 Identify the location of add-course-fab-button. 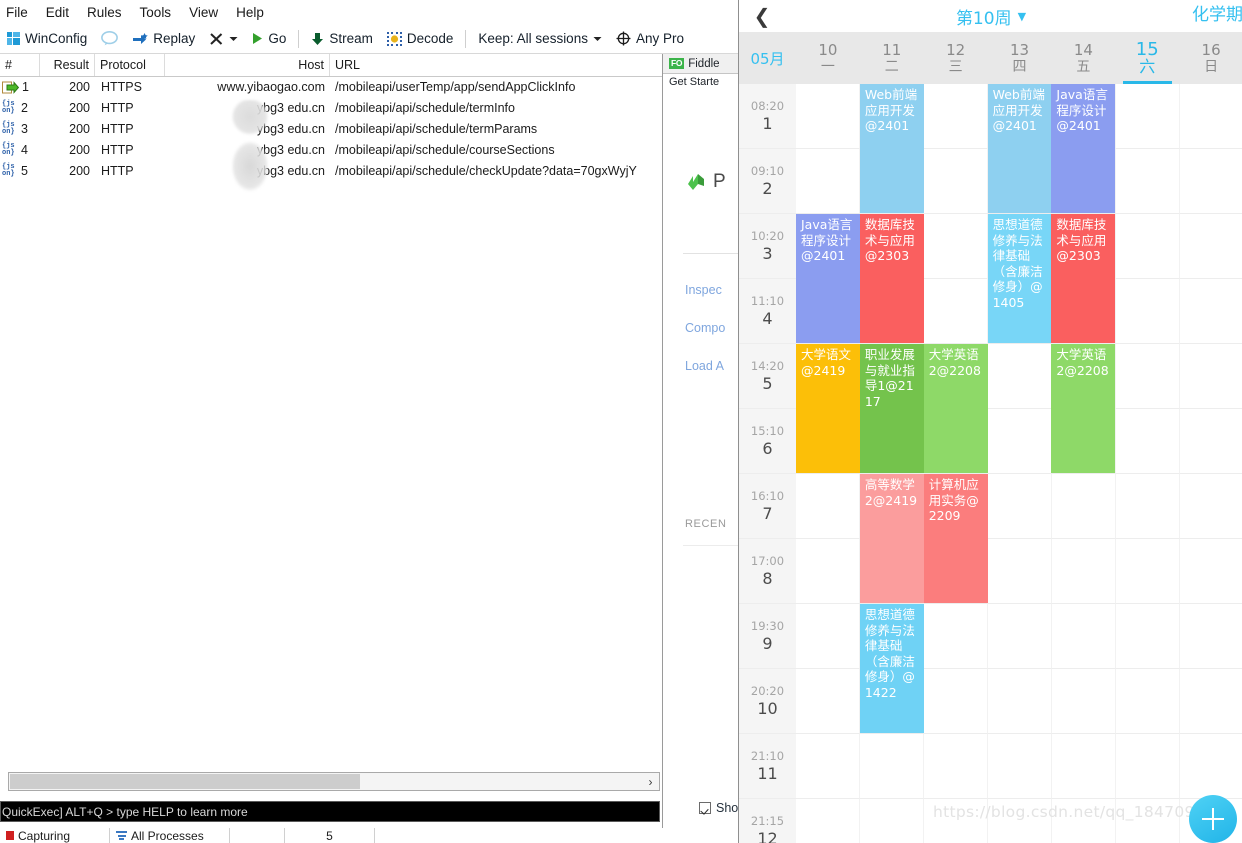
(1213, 819).